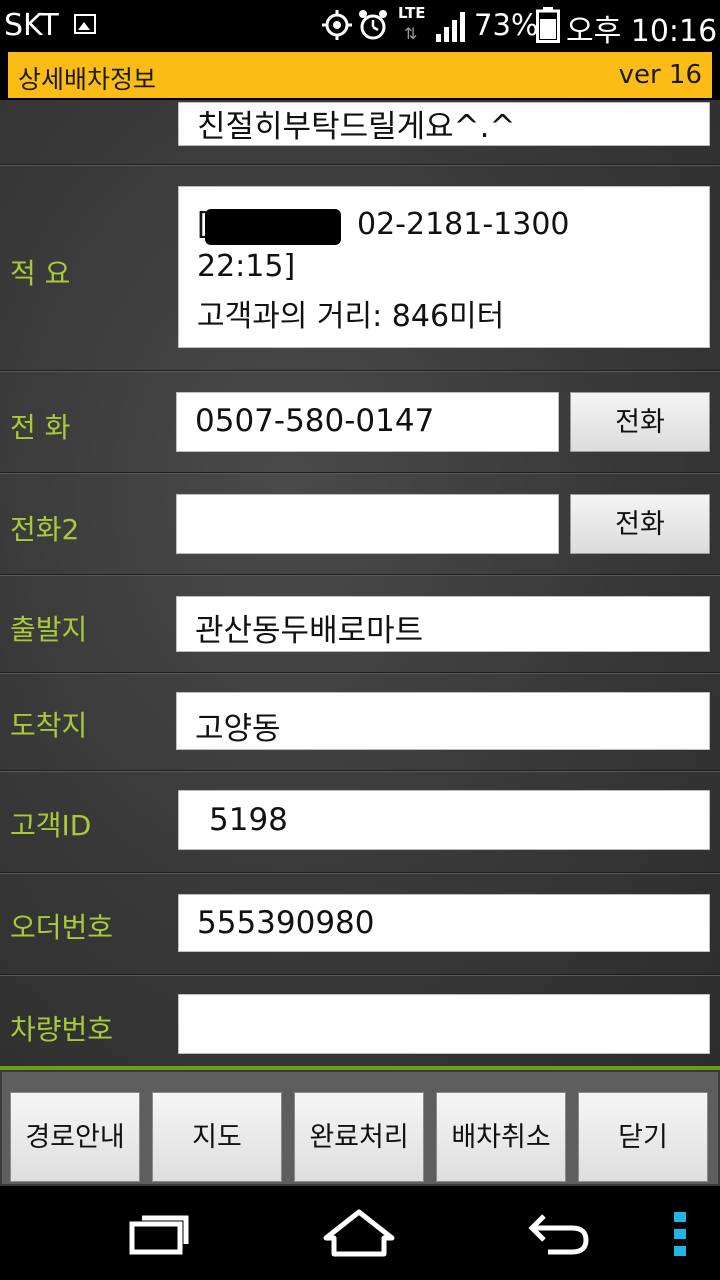 The width and height of the screenshot is (720, 1280). I want to click on summary-line-1: [02-2181-1300, so click(383, 226).